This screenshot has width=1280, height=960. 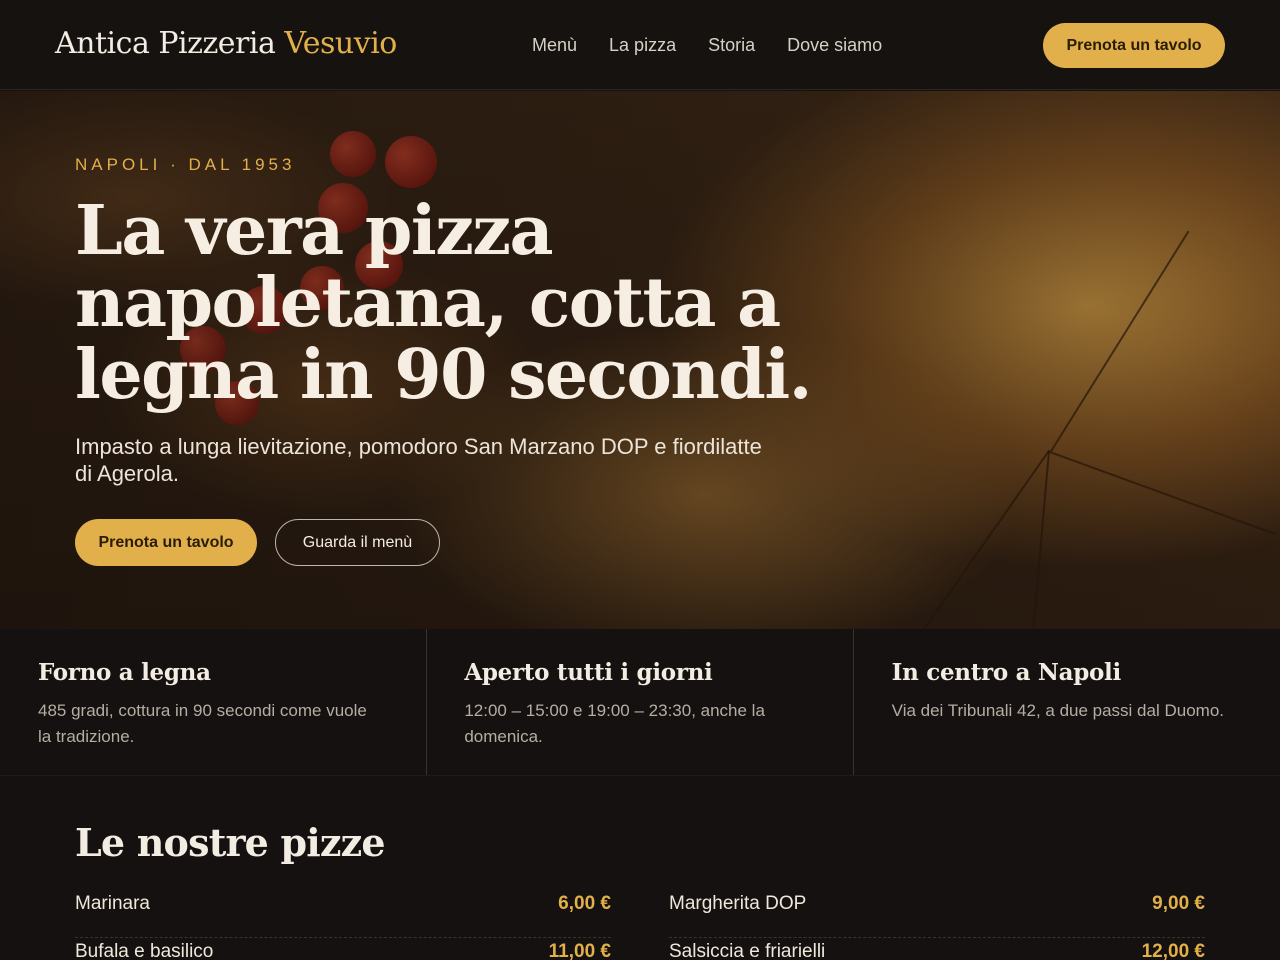 What do you see at coordinates (343, 914) in the screenshot?
I see `menu-item: Marinara 6,00 €` at bounding box center [343, 914].